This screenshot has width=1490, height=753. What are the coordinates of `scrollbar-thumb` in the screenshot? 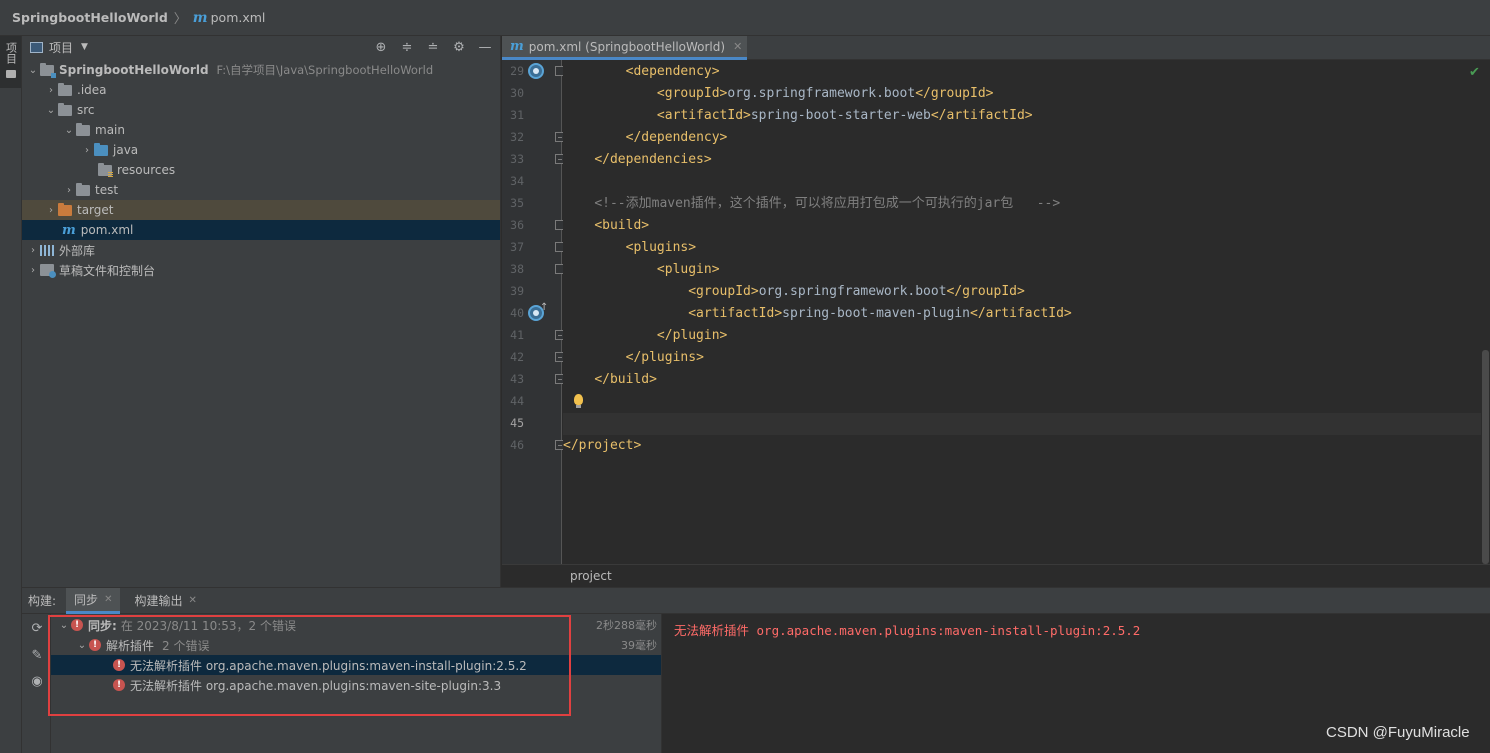 It's located at (1485, 457).